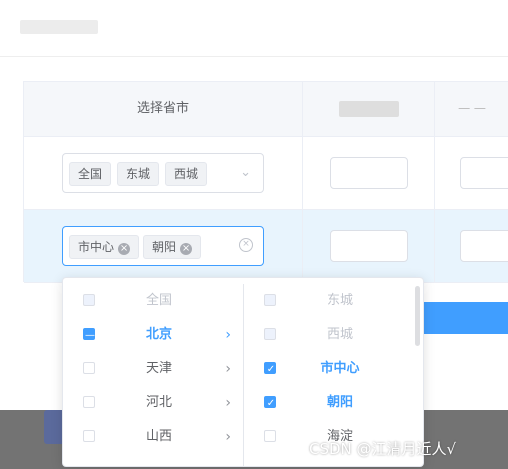 The width and height of the screenshot is (508, 469). Describe the element at coordinates (186, 174) in the screenshot. I see `region-tag: 西城` at that location.